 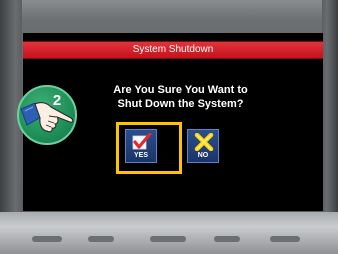 What do you see at coordinates (140, 155) in the screenshot?
I see `yes-button-label: YES` at bounding box center [140, 155].